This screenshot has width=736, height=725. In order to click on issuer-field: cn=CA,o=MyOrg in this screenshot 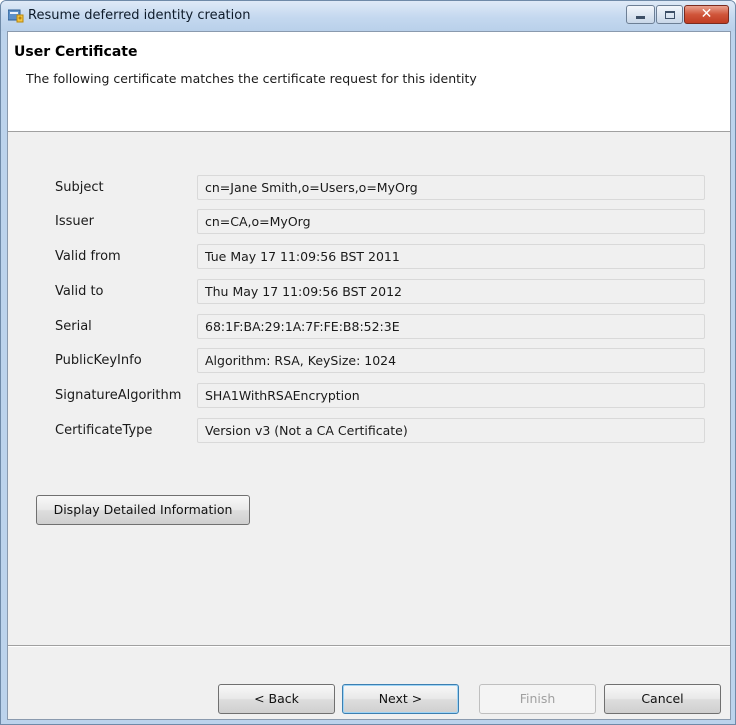, I will do `click(451, 221)`.